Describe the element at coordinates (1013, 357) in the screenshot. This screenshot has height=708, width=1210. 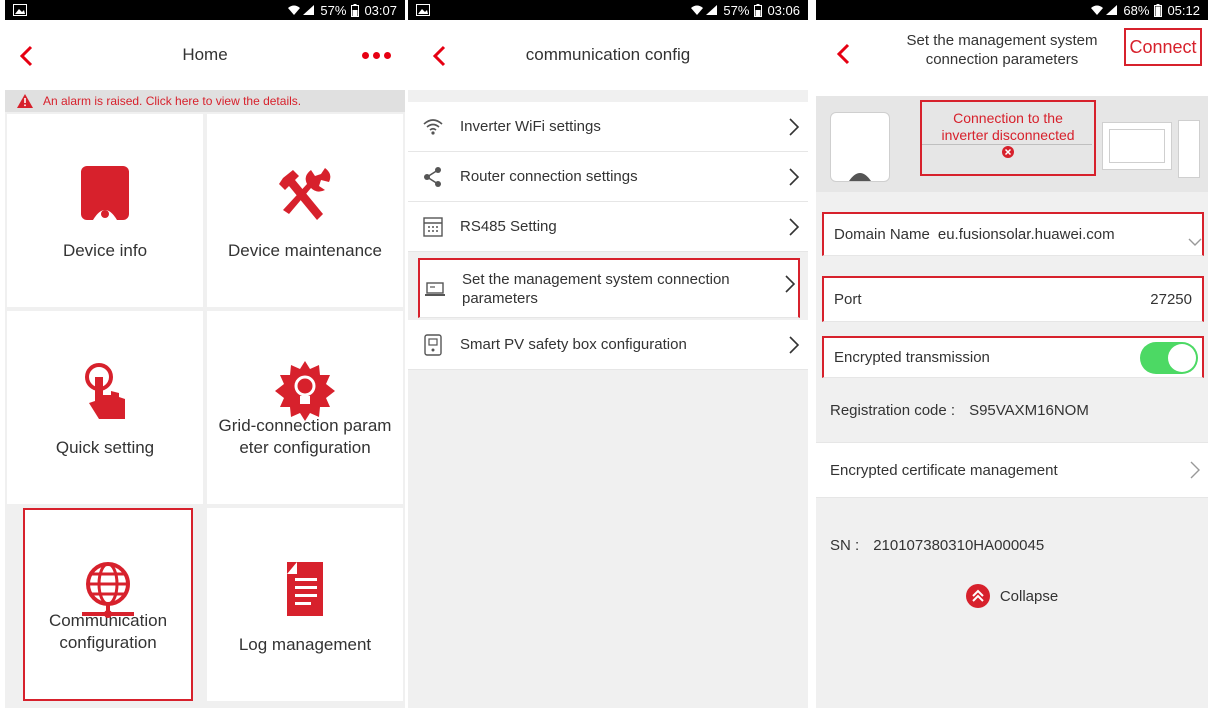
I see `encrypted-transmission-row: Encrypted transmission` at that location.